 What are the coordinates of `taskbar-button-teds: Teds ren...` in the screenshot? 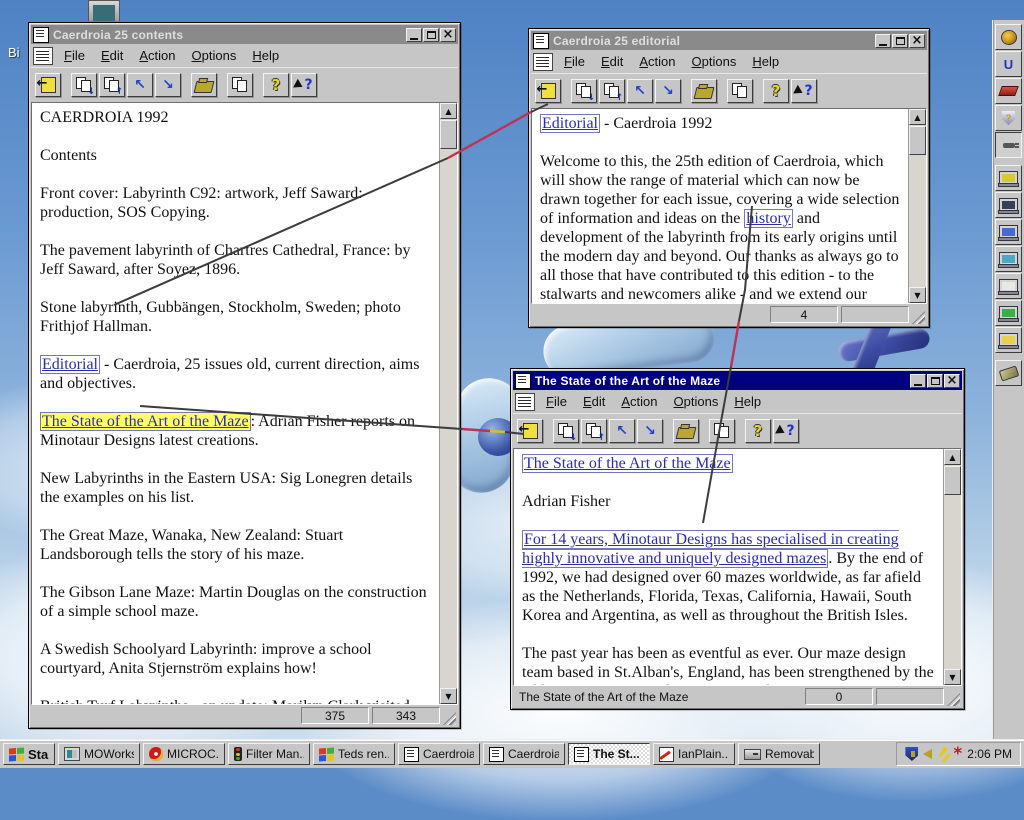 It's located at (354, 754).